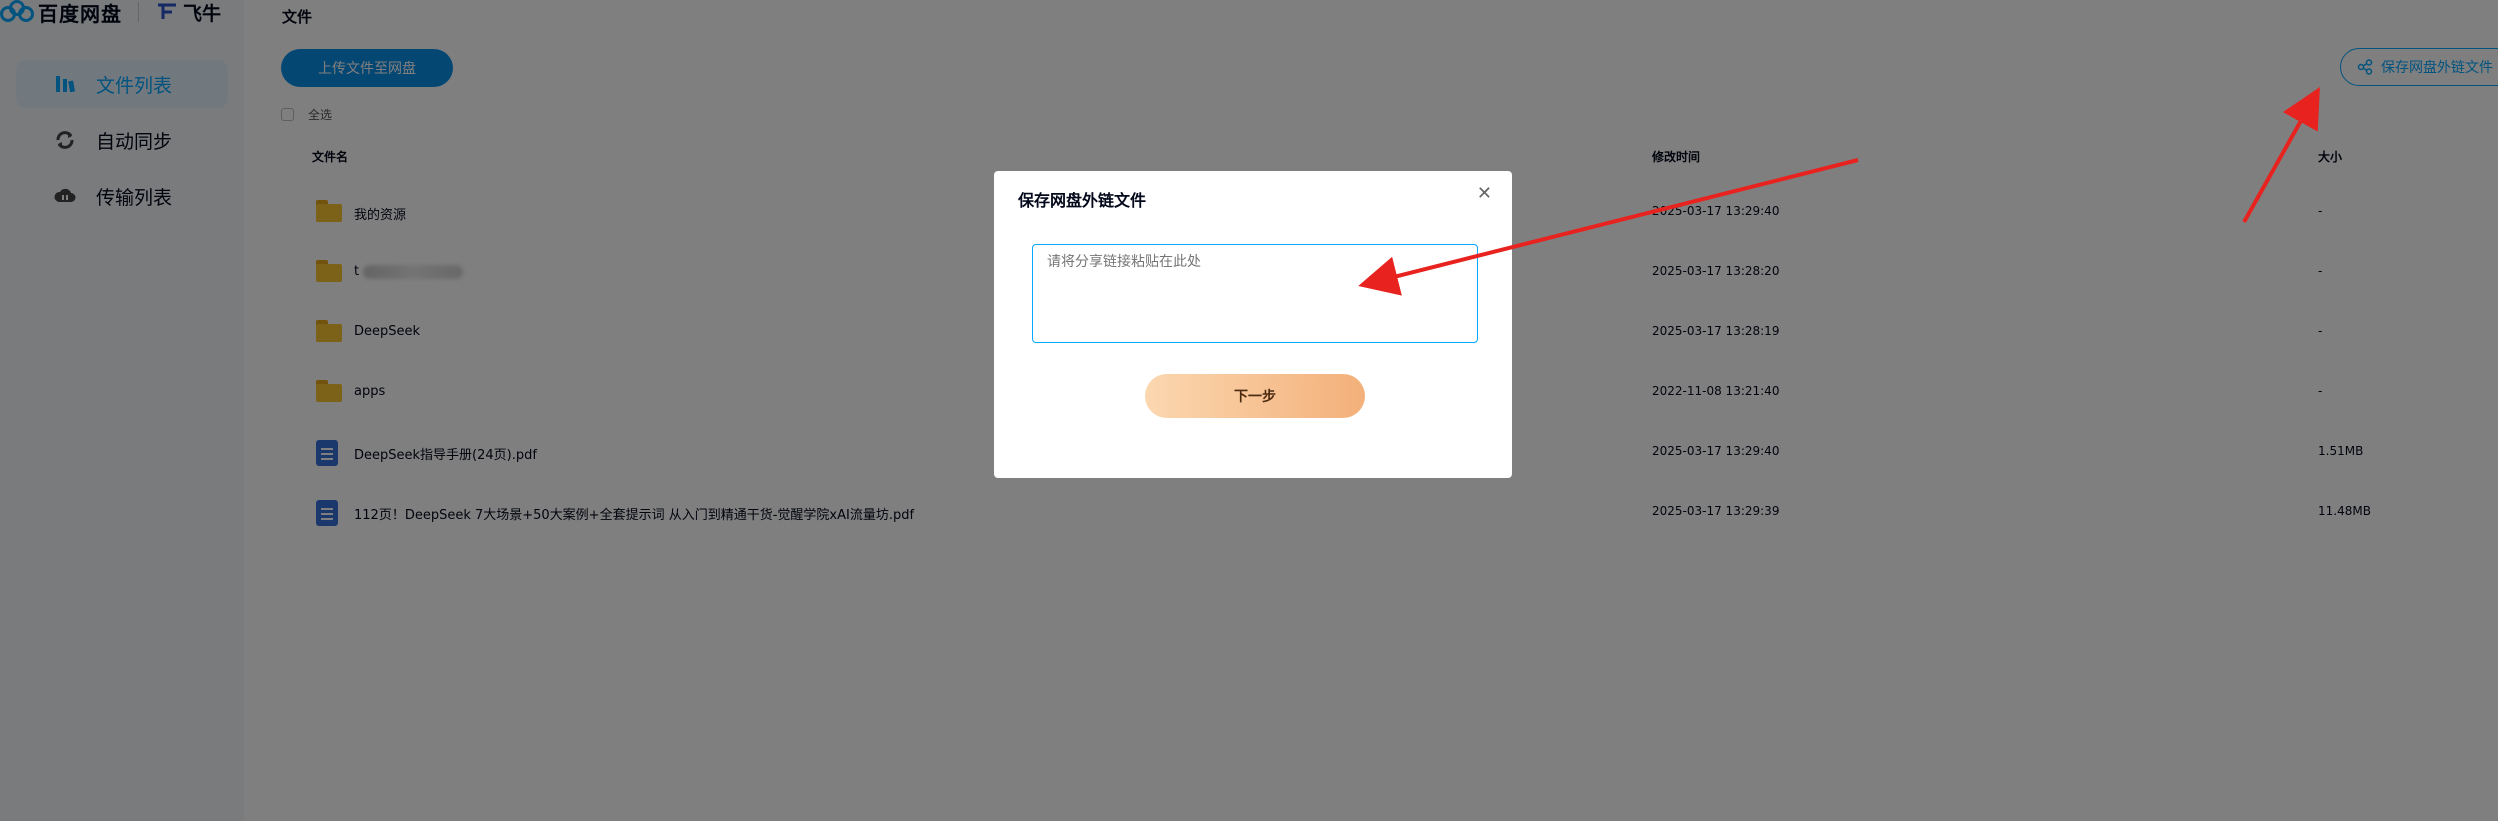  I want to click on save-share-link-dialog: 保存网盘外链文件 ✕ 下一步, so click(1253, 324).